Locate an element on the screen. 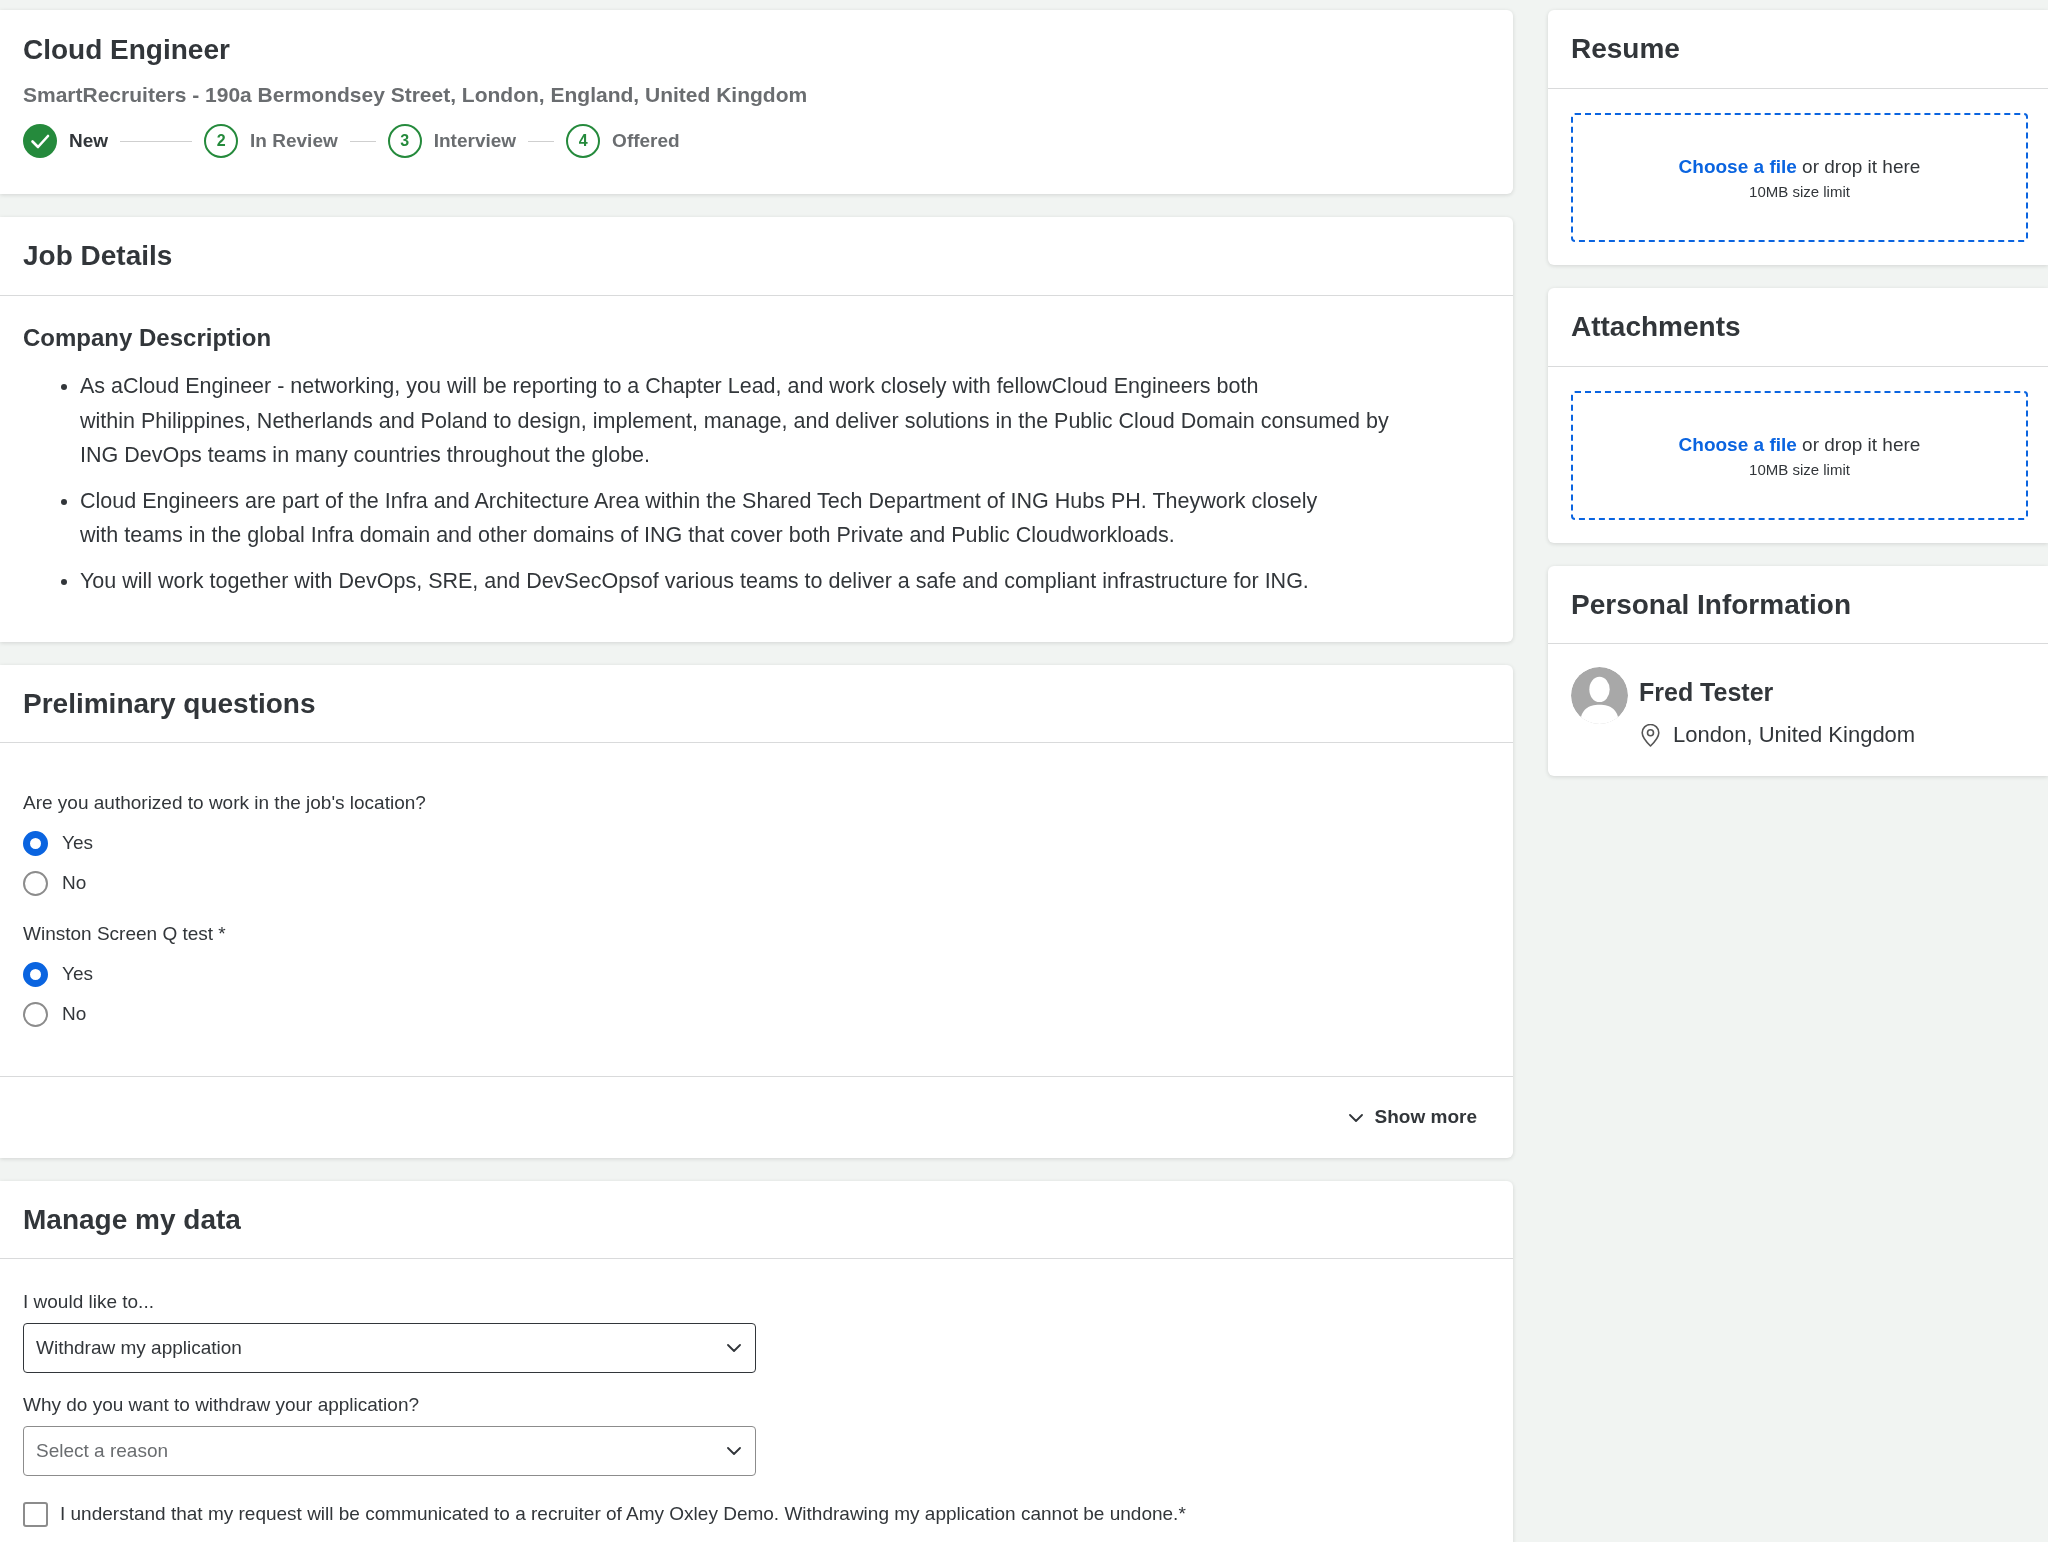 Image resolution: width=2048 pixels, height=1542 pixels. section-title: Job Details is located at coordinates (98, 256).